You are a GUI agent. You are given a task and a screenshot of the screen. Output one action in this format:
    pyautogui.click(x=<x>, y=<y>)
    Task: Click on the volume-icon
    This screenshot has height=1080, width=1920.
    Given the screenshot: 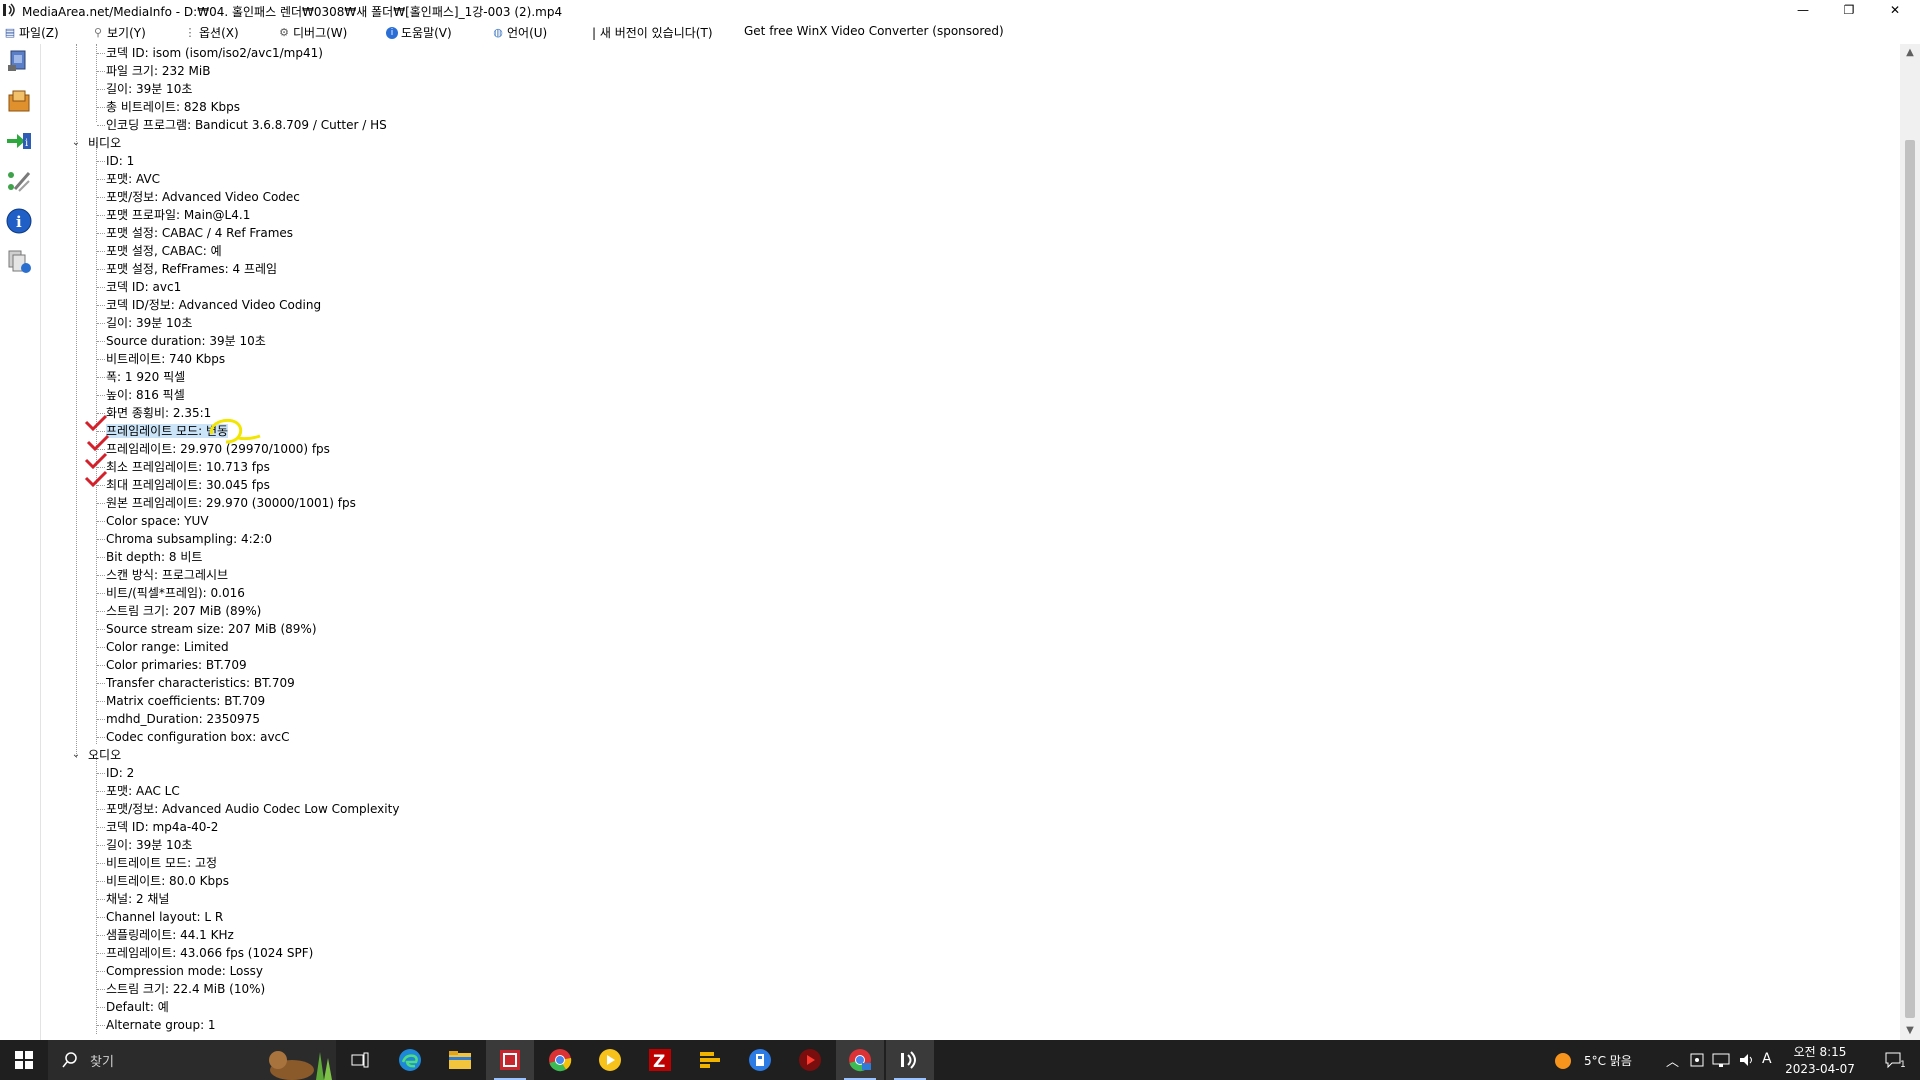 What is the action you would take?
    pyautogui.click(x=1747, y=1060)
    